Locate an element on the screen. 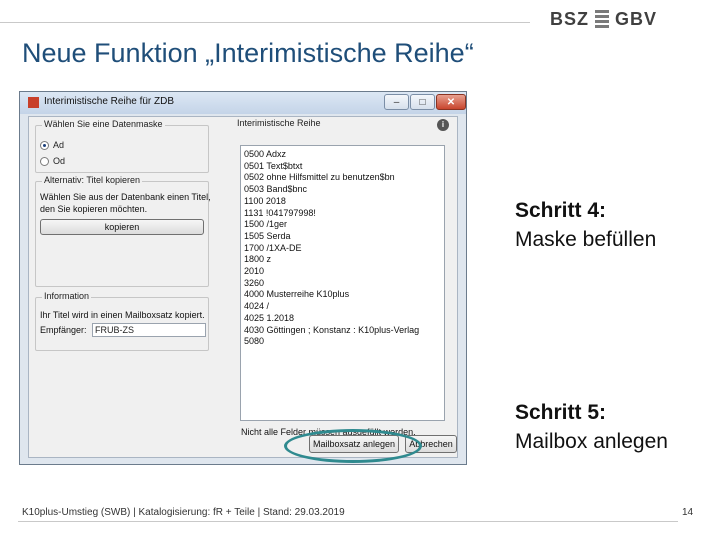  series-field-row: 0500 Adxz is located at coordinates (342, 155).